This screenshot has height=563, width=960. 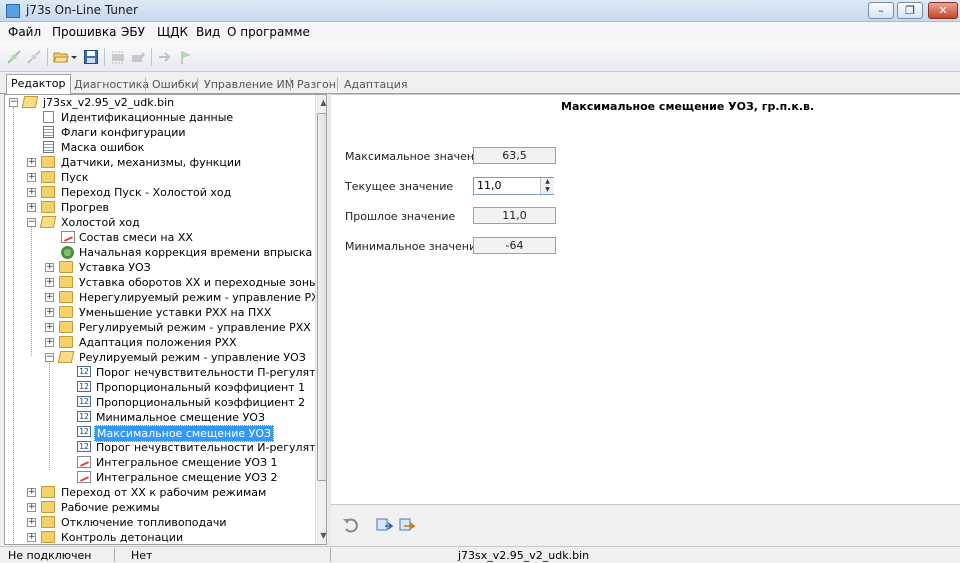 I want to click on grid-icon, so click(x=48, y=132).